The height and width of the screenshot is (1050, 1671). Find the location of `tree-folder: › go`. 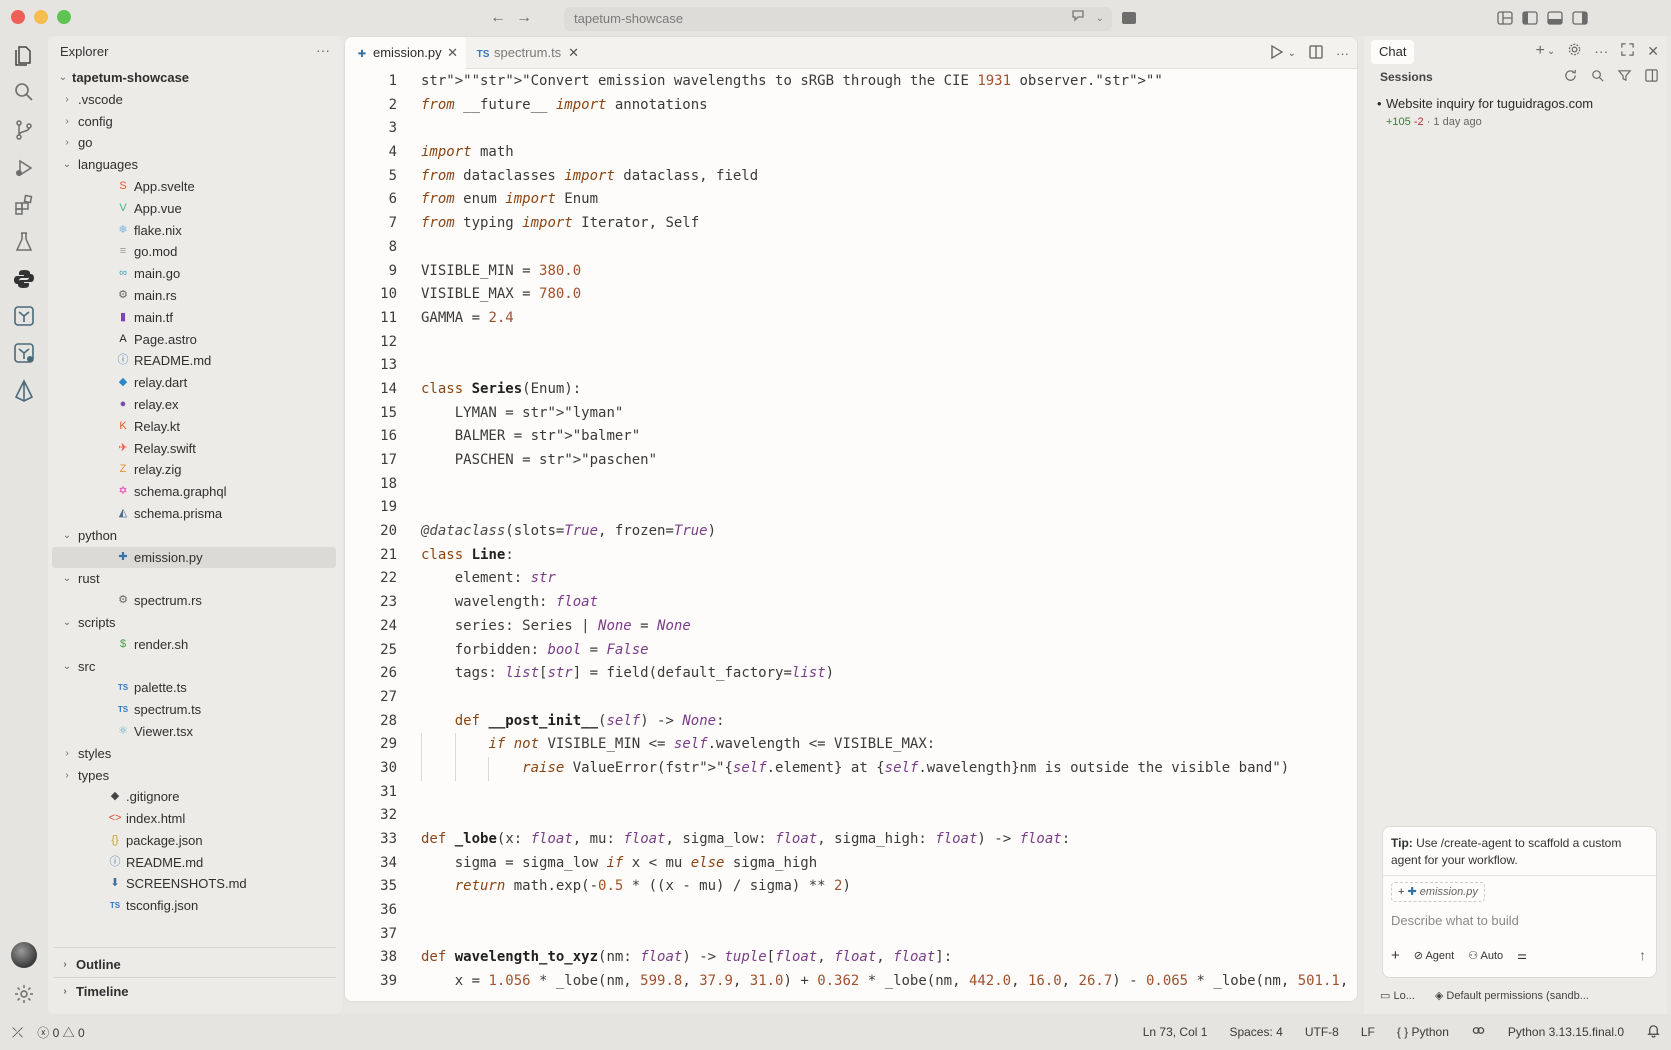

tree-folder: › go is located at coordinates (195, 143).